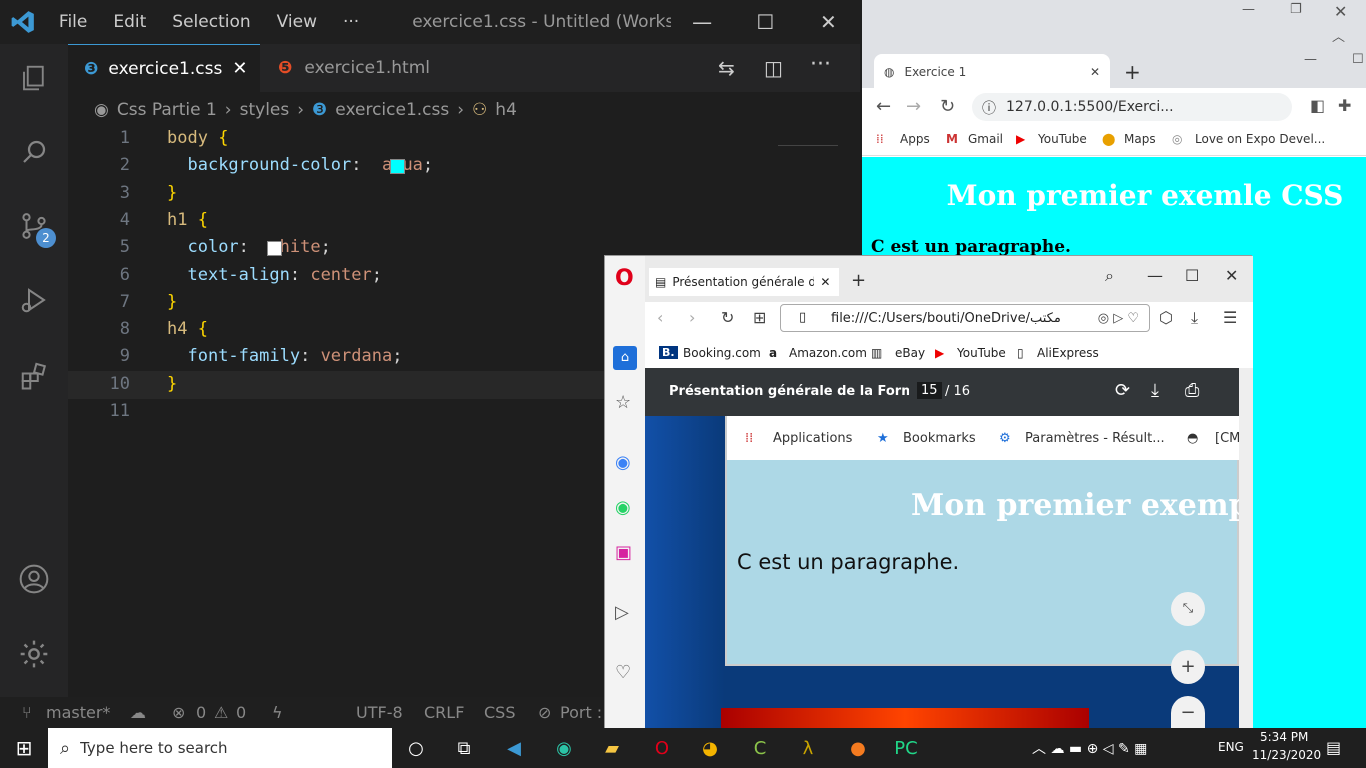 Image resolution: width=1366 pixels, height=768 pixels. Describe the element at coordinates (906, 748) in the screenshot. I see `pycharm-icon: PC` at that location.